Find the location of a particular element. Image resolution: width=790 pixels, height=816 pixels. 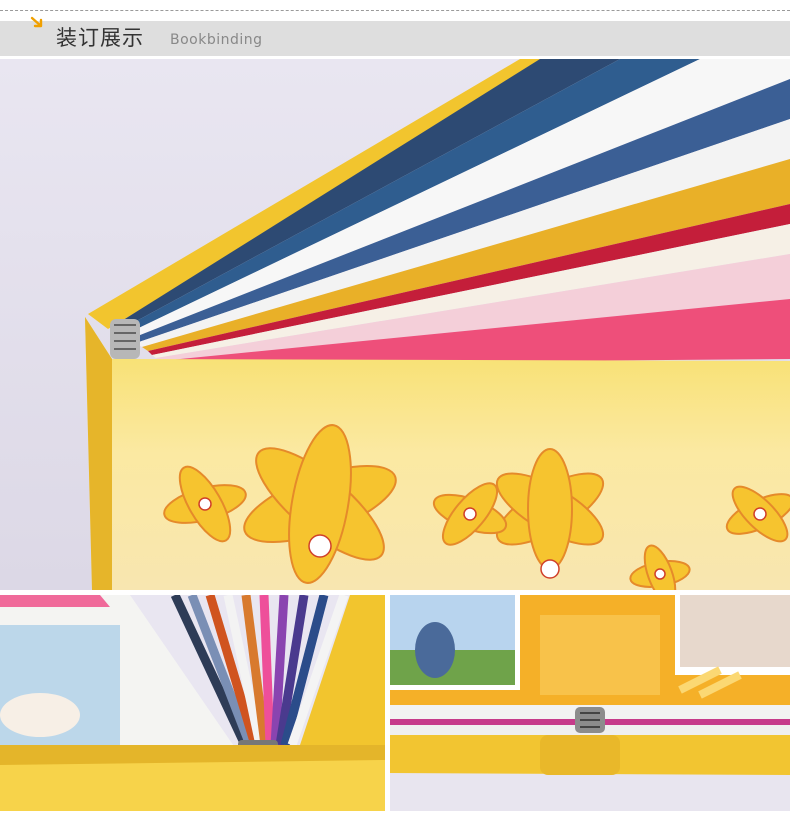

corner-arrow-icon is located at coordinates (36, 22).